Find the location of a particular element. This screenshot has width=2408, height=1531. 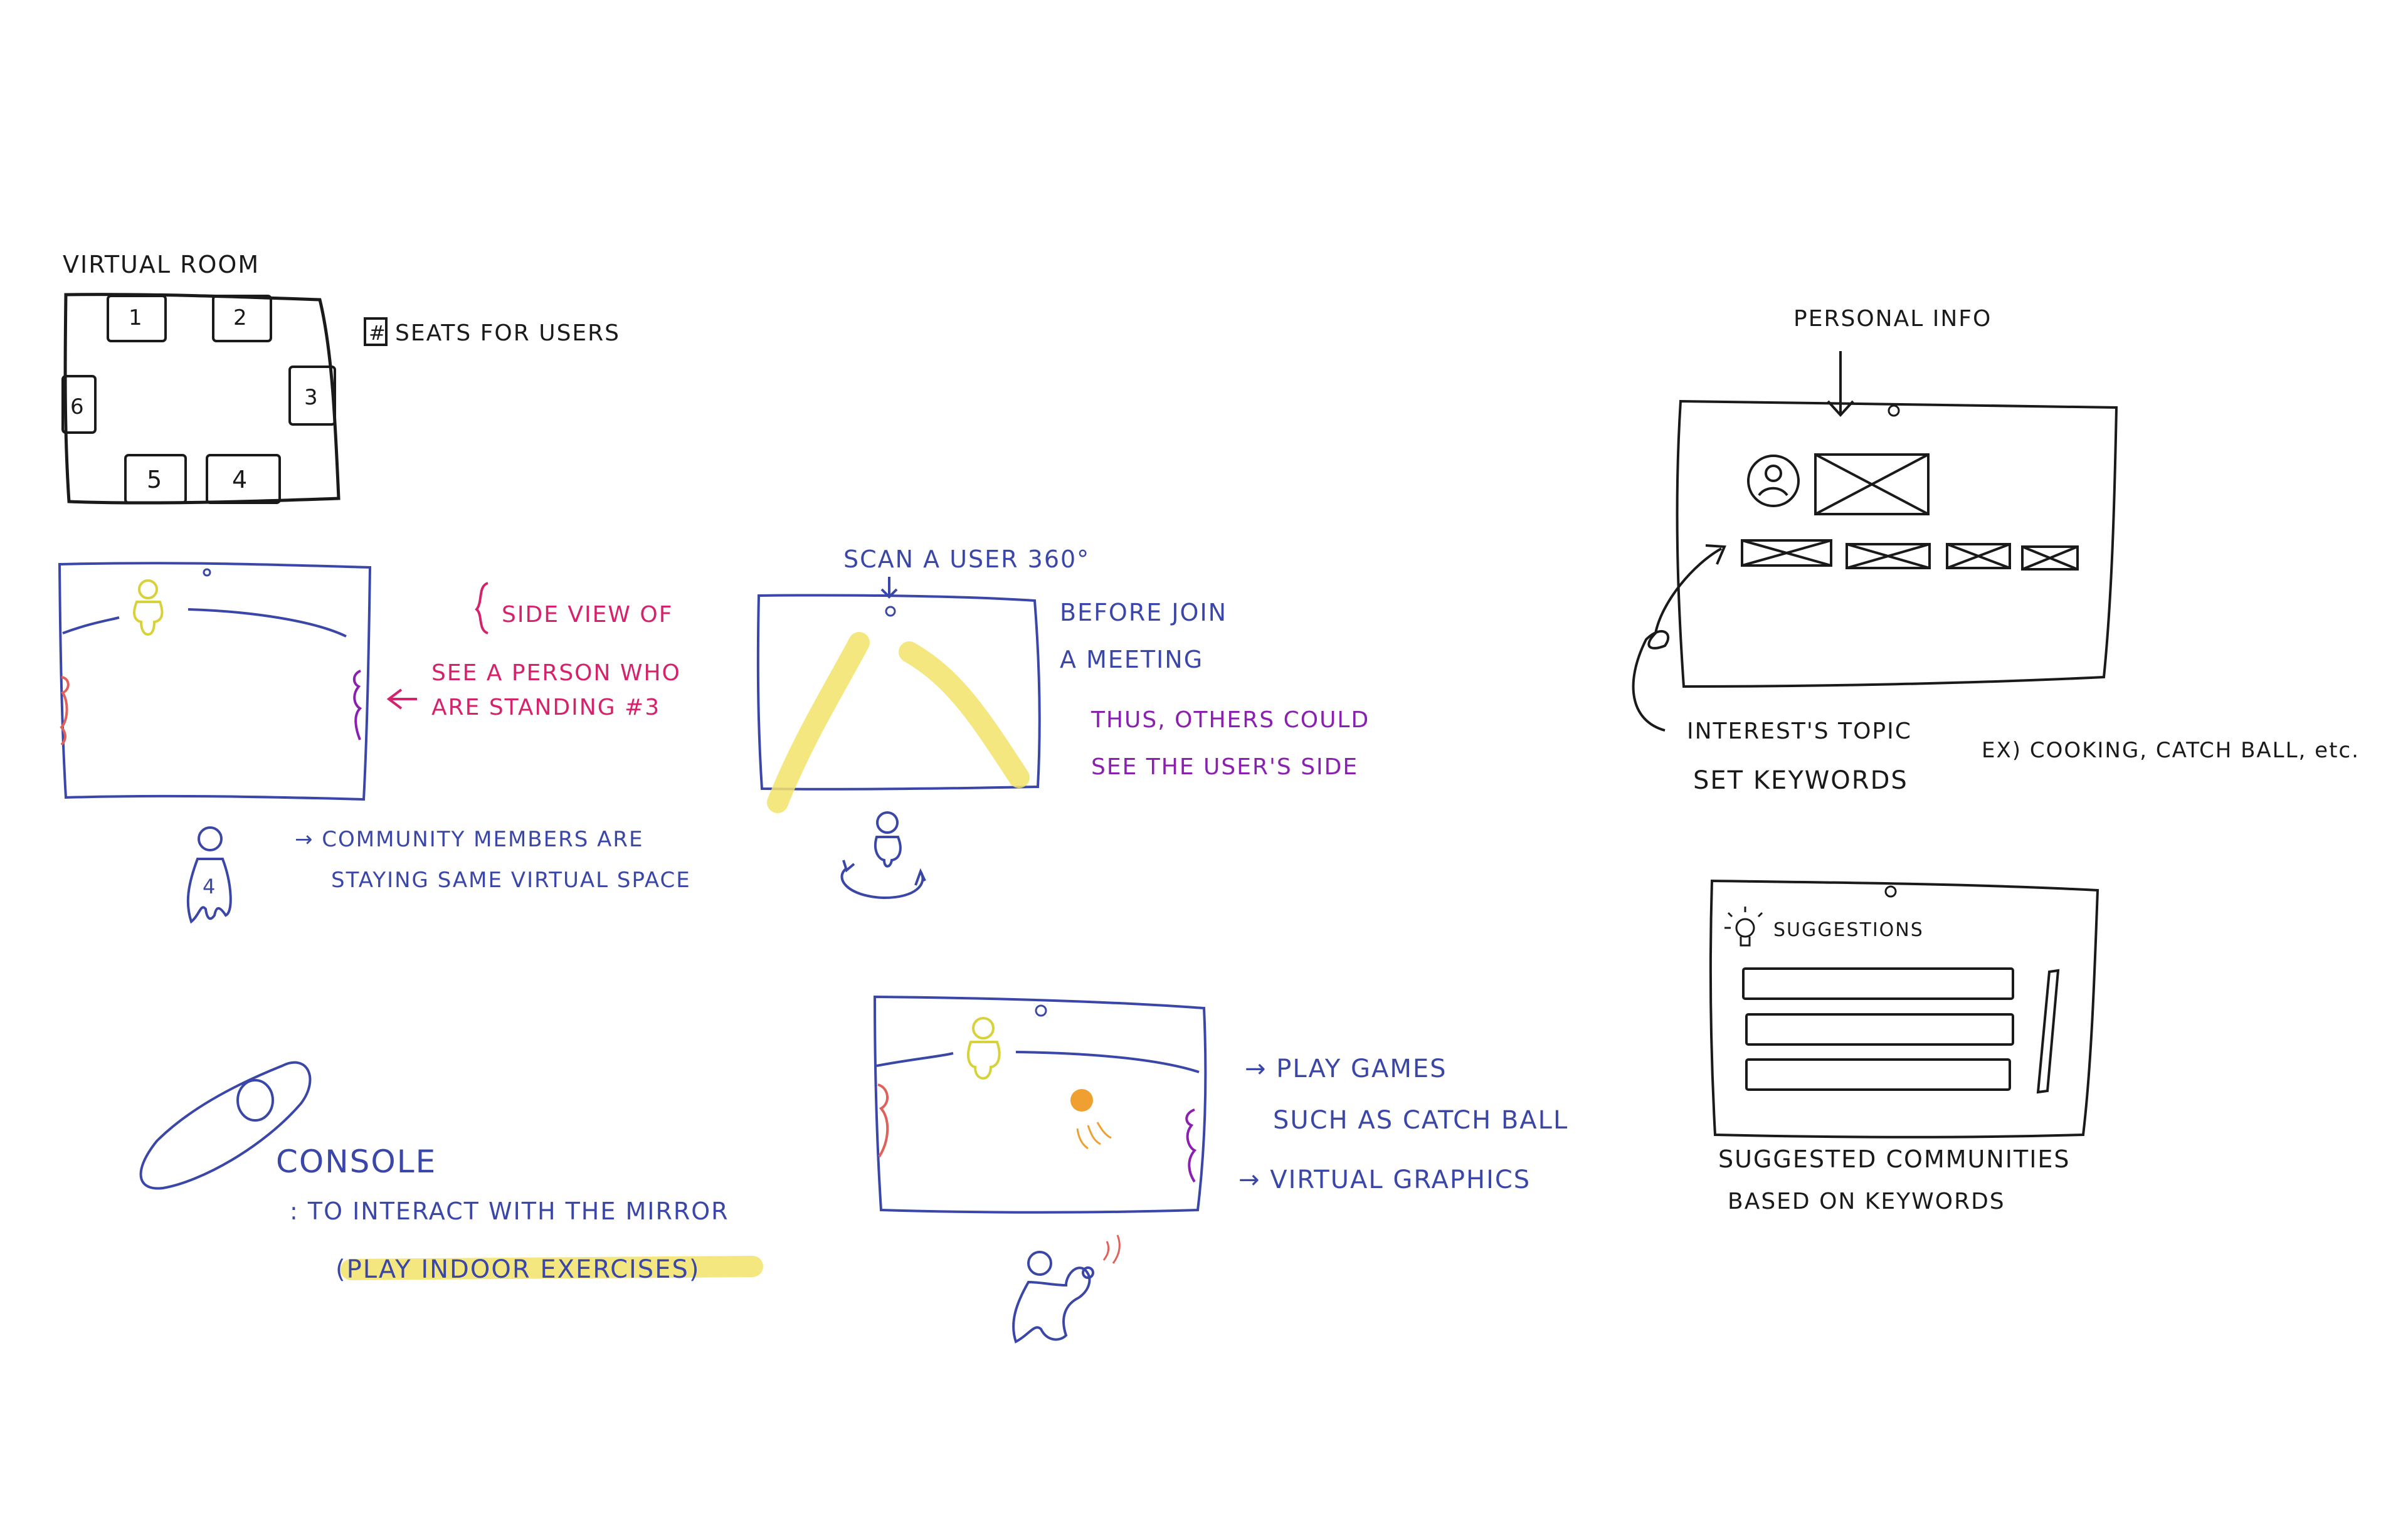

keyword-examples: EX) COOKING, CATCH BALL, etc. is located at coordinates (2171, 750).